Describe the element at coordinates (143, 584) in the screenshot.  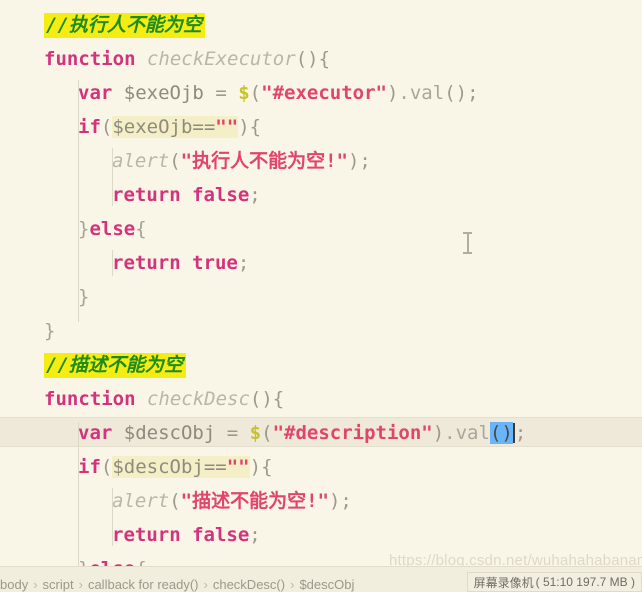
I see `breadcrumb-item: callback for ready()` at that location.